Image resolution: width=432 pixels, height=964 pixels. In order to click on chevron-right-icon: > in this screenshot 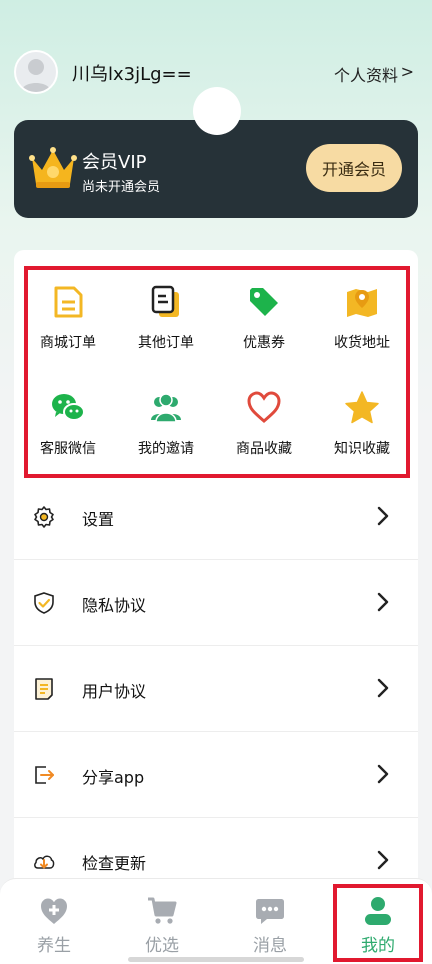, I will do `click(407, 71)`.